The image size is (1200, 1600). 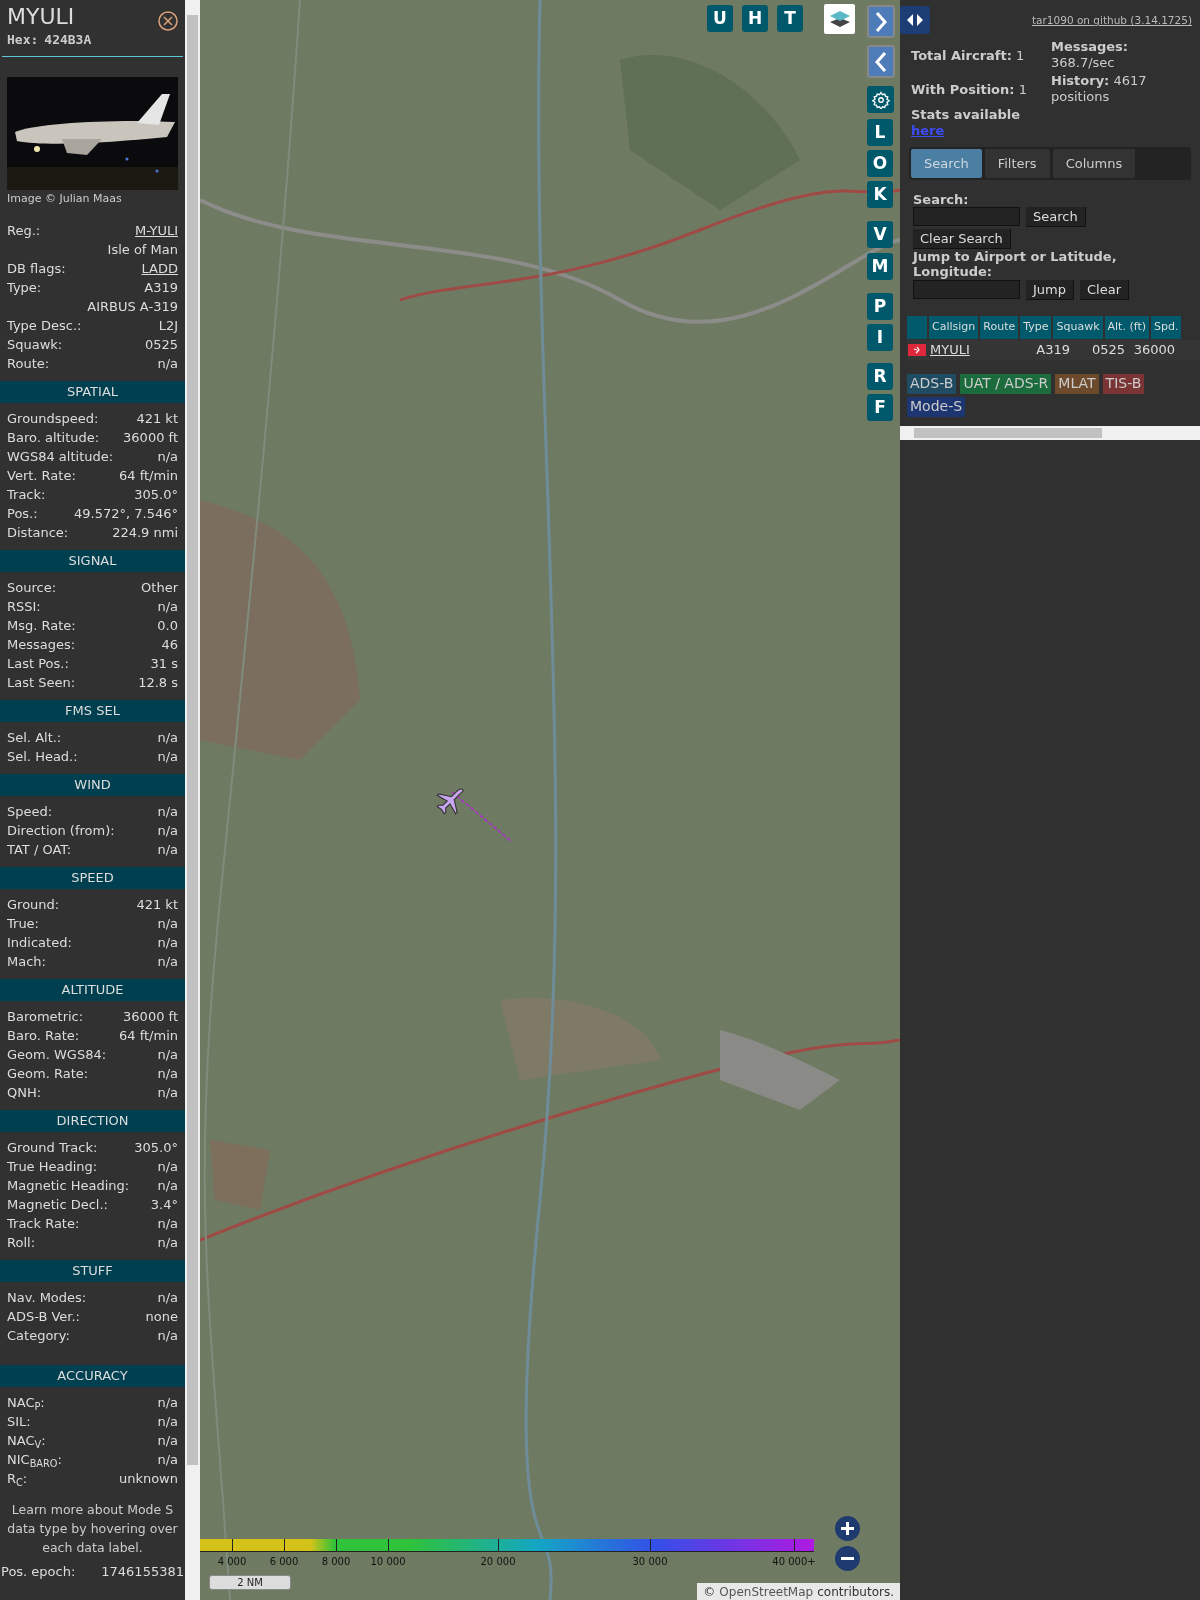 What do you see at coordinates (32, 588) in the screenshot?
I see `field-label: Source:` at bounding box center [32, 588].